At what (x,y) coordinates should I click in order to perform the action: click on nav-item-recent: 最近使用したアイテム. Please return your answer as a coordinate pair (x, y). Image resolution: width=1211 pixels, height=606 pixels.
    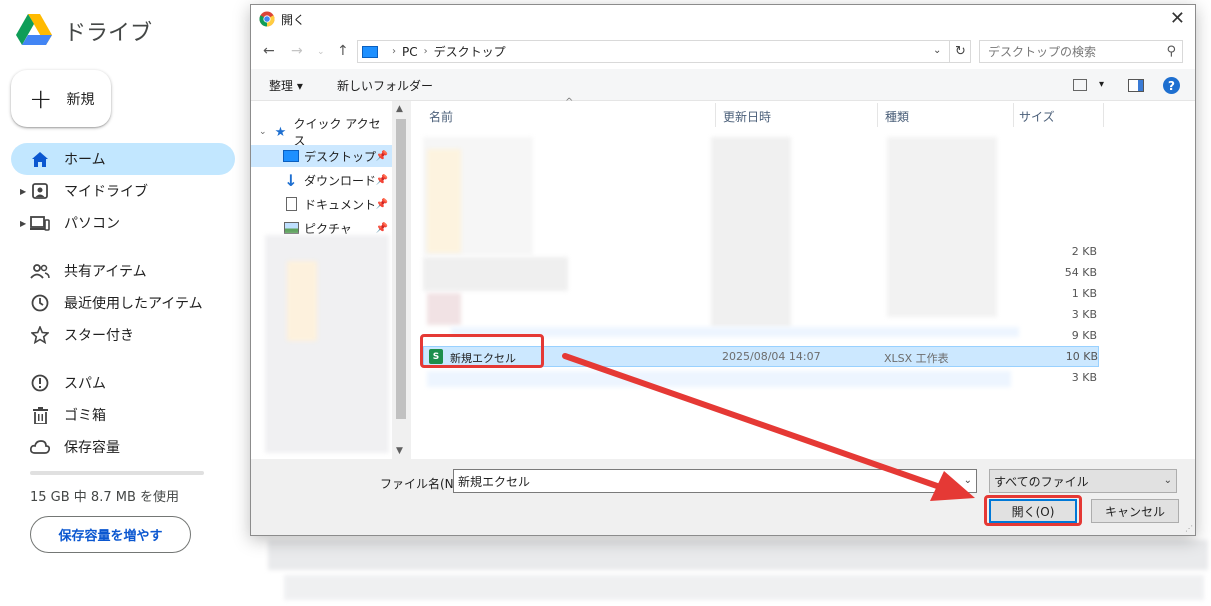
    Looking at the image, I should click on (123, 303).